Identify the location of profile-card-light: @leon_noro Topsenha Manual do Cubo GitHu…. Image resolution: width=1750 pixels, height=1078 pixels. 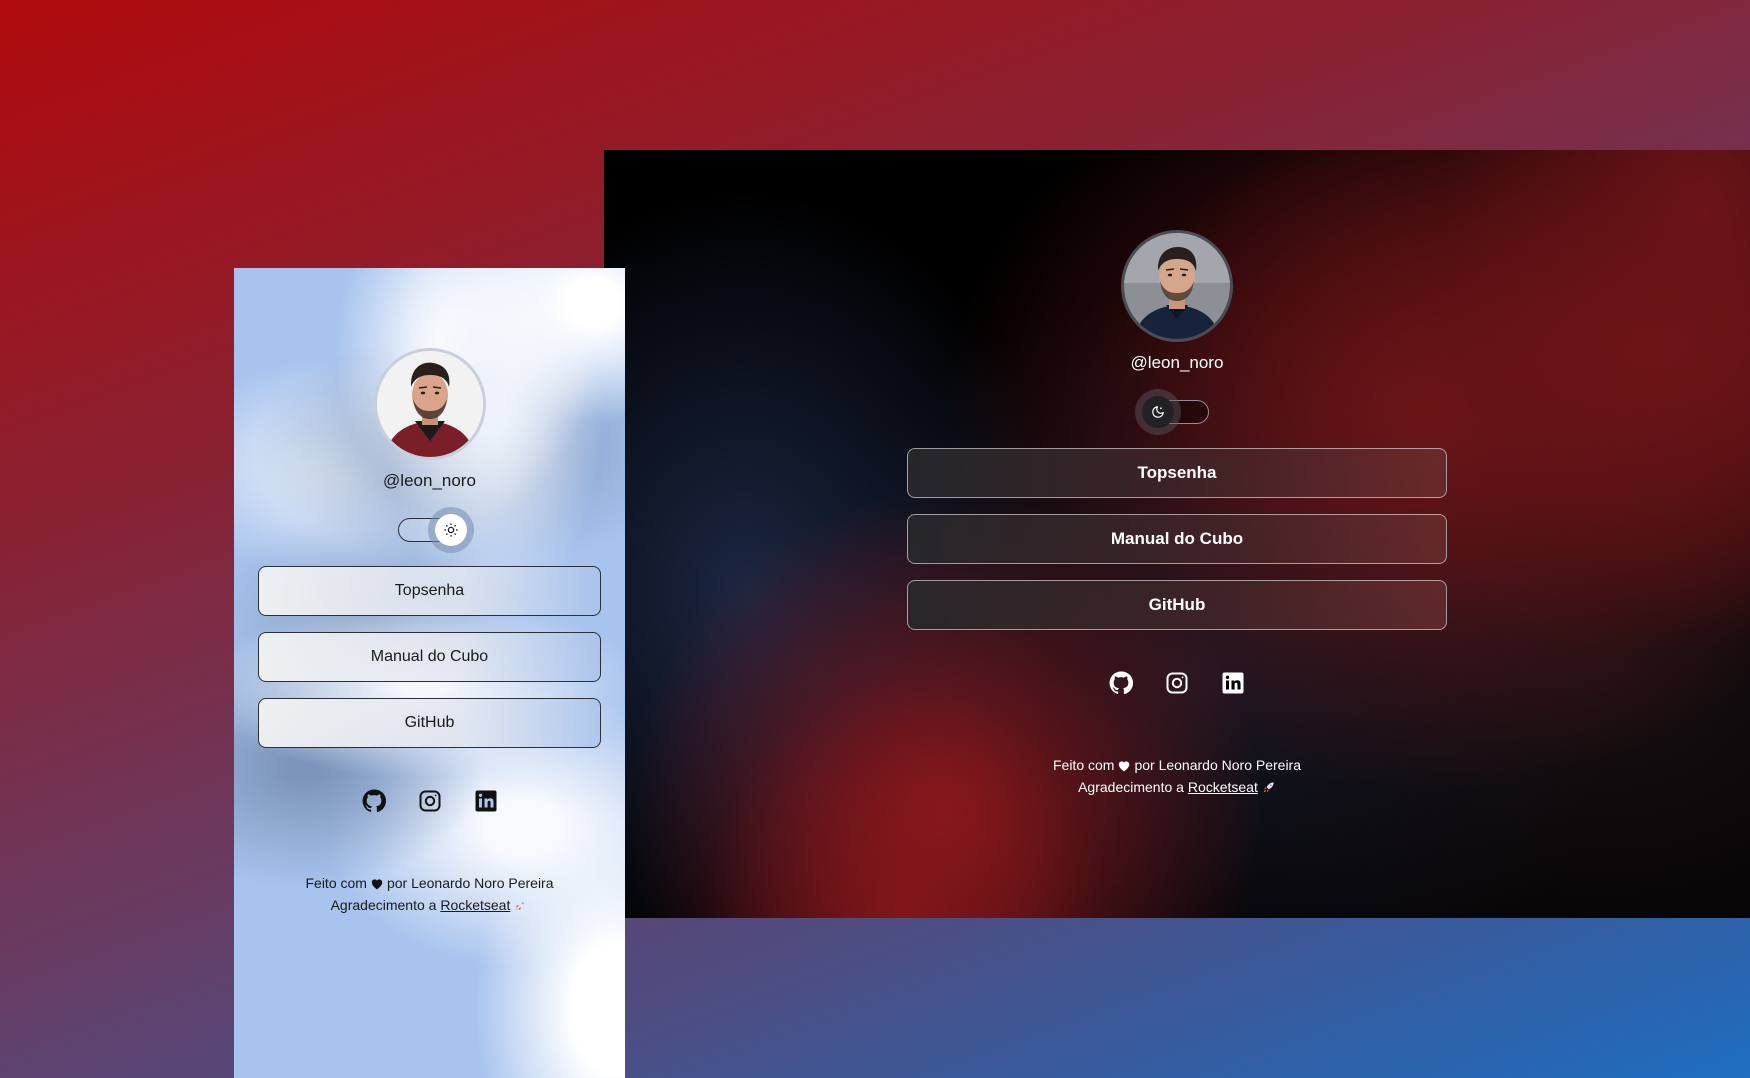
(429, 592).